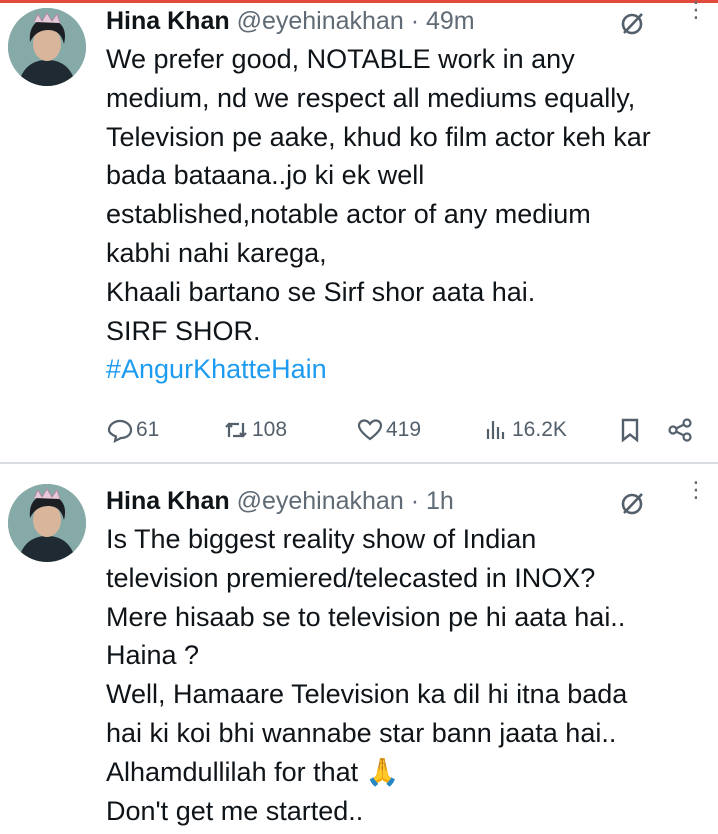  I want to click on tweet-line: Khaali bartano se Sirf shor aata hai., so click(321, 291).